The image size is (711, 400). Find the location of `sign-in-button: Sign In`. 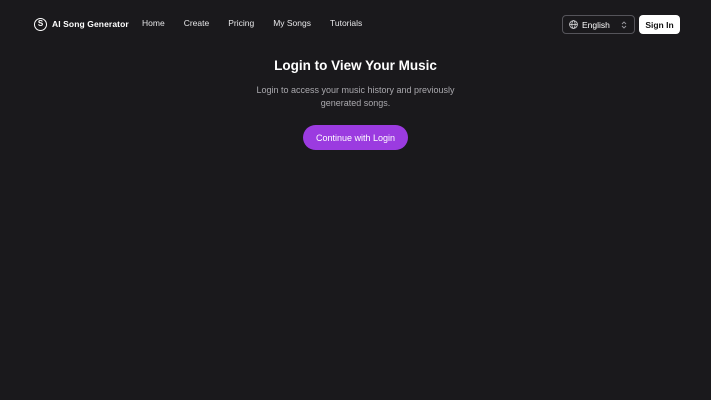

sign-in-button: Sign In is located at coordinates (659, 24).